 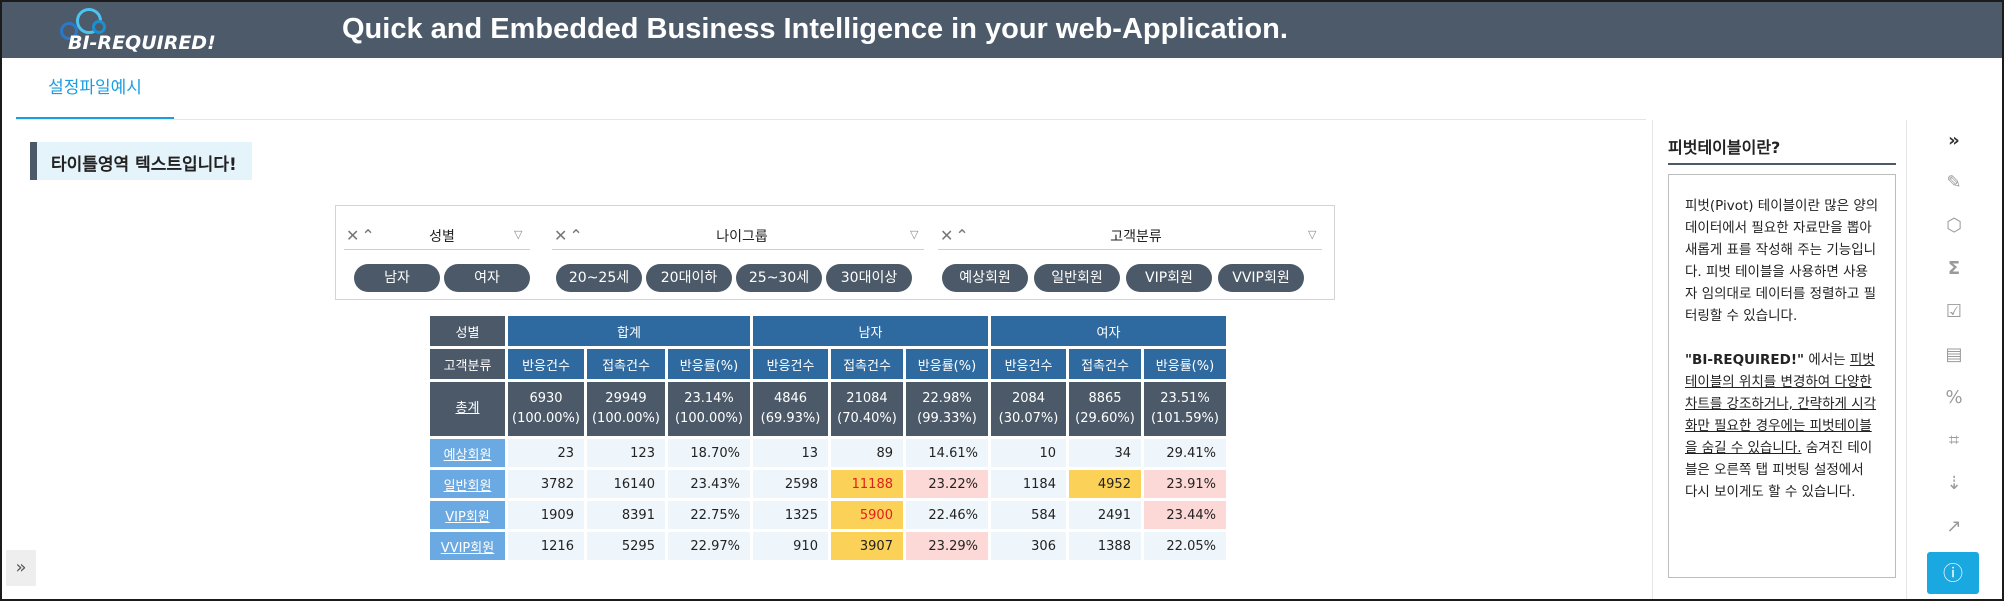 I want to click on table-cell: 1325, so click(x=790, y=515).